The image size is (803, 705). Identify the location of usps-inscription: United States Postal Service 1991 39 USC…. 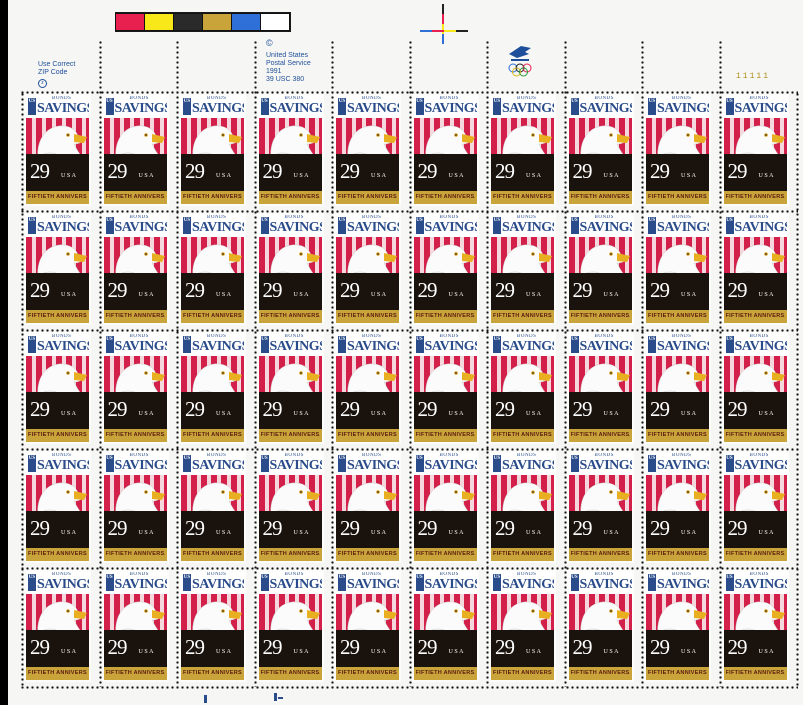
(288, 68).